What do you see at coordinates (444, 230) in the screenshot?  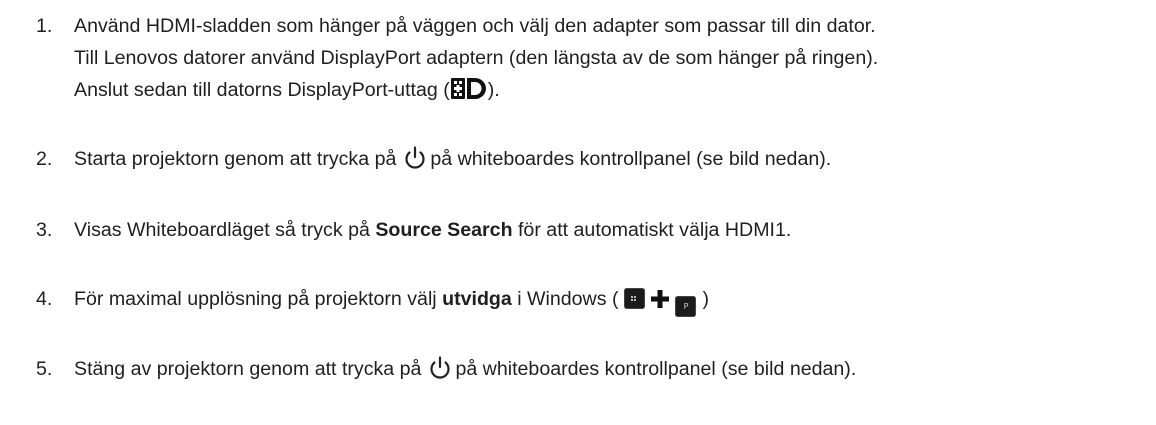 I see `step-bold-text: Source Search` at bounding box center [444, 230].